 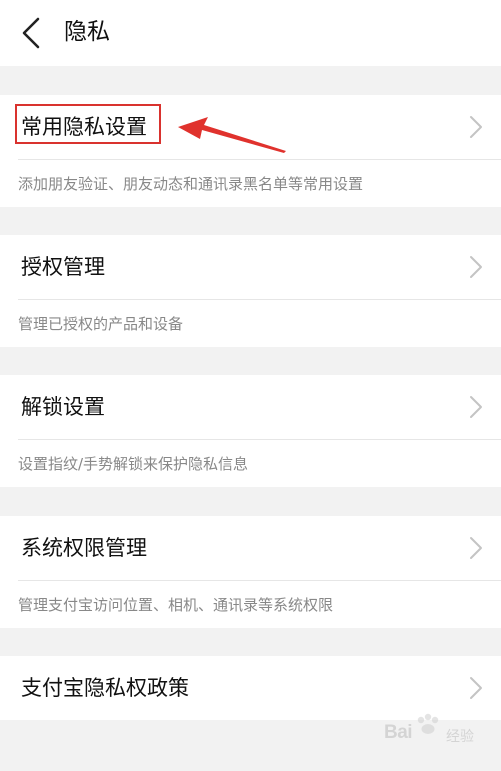 I want to click on section-privacy-policy: 支付宝隐私权政策, so click(x=250, y=688).